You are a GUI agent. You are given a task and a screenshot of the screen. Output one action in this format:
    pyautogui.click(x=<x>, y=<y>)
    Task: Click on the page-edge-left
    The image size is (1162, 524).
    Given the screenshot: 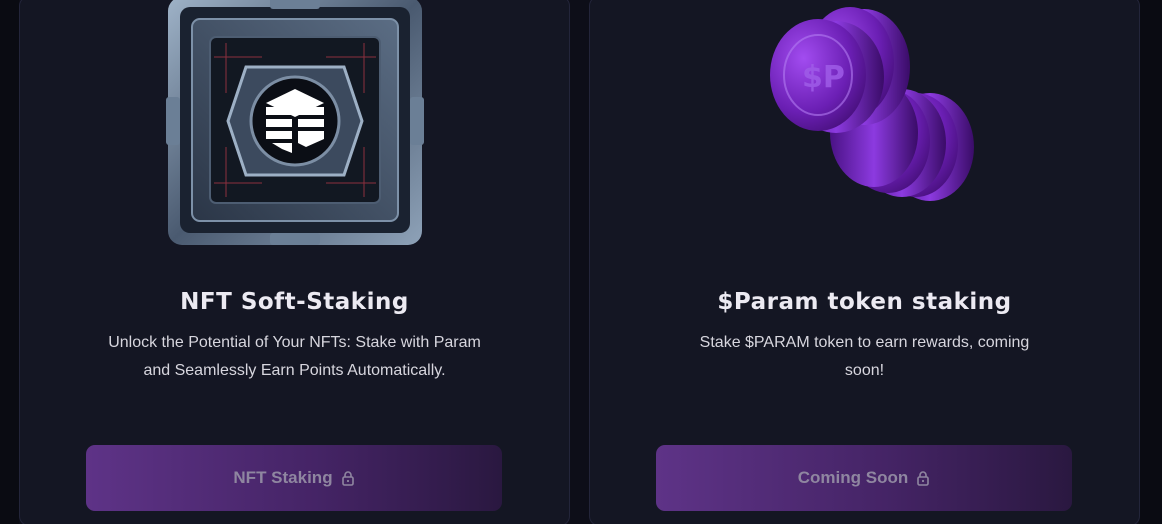 What is the action you would take?
    pyautogui.click(x=9, y=262)
    